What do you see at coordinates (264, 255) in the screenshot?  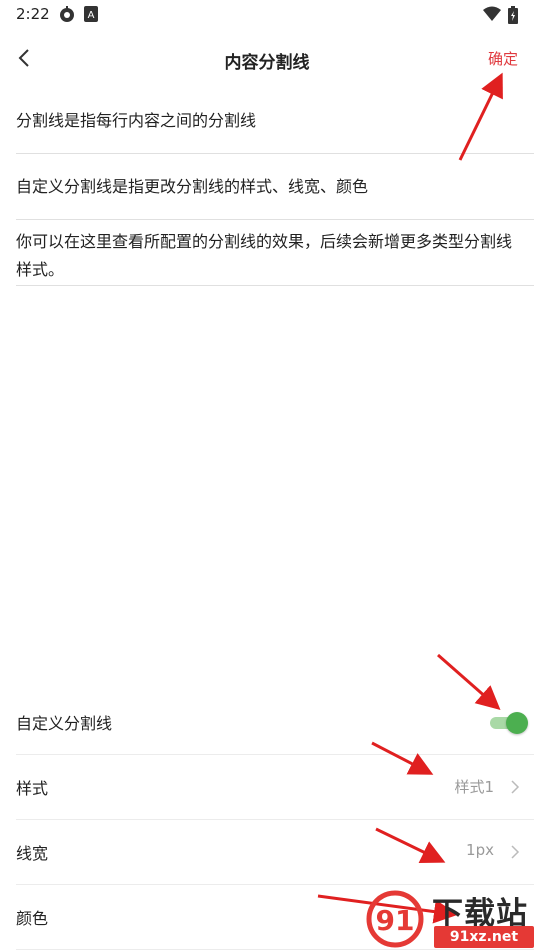 I see `description-text: 你可以在这里查看所配置的分割线的效果，后续会新增更多类型分割线样式。` at bounding box center [264, 255].